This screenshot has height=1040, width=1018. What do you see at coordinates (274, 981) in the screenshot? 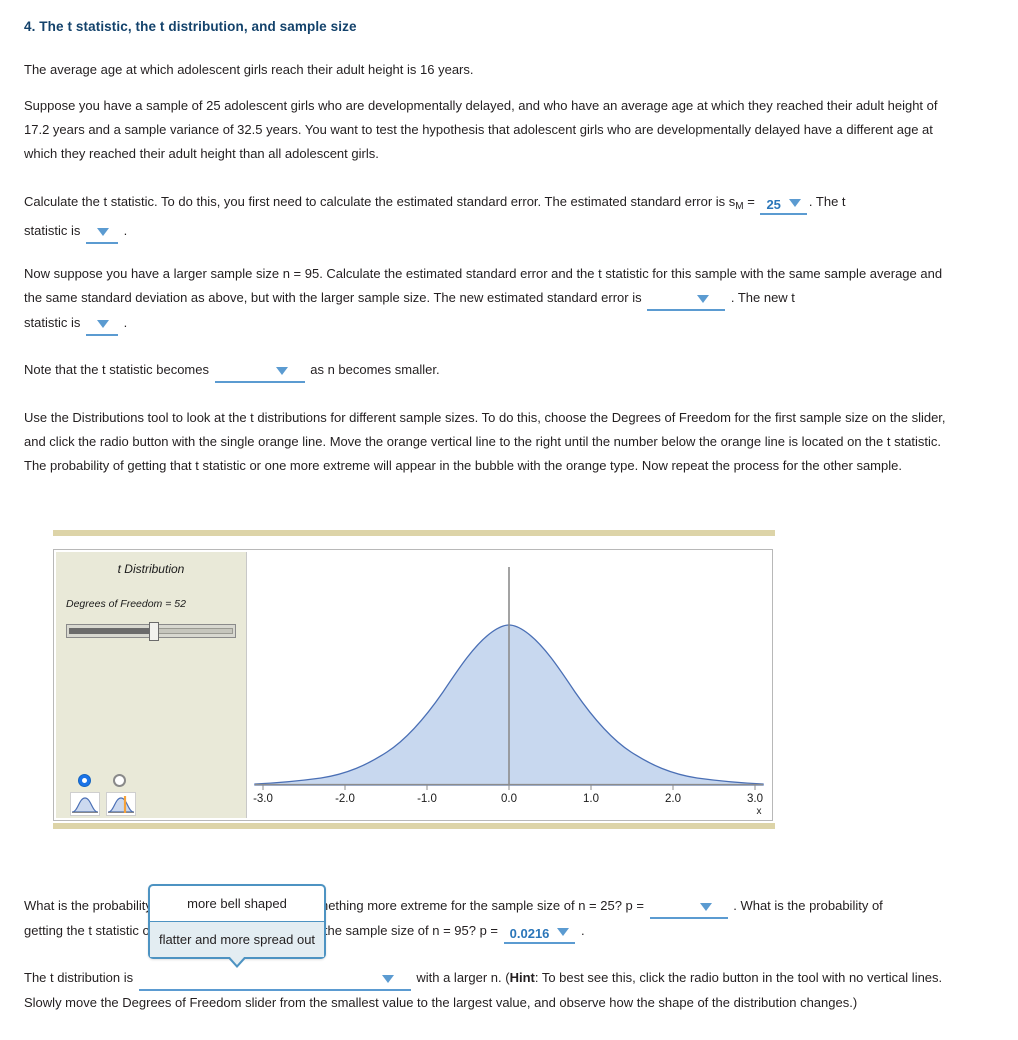
I see `dropdown-t-distribution-shape` at bounding box center [274, 981].